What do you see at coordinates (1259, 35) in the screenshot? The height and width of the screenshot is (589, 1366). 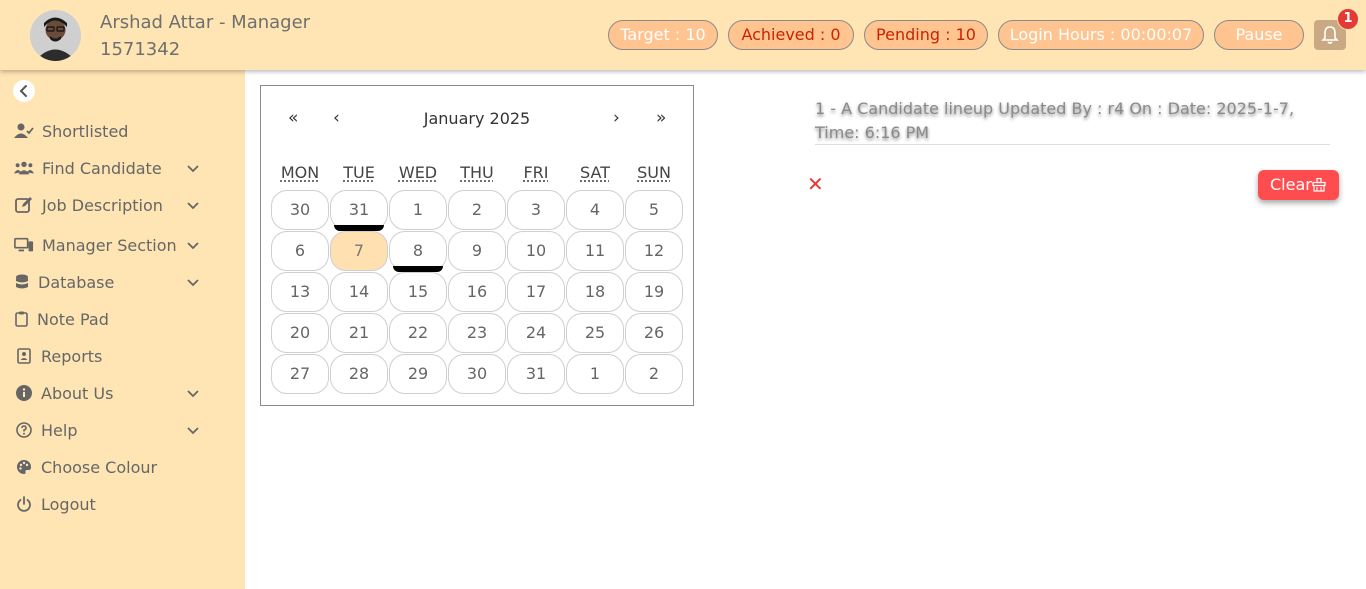 I see `pause-button: Pause` at bounding box center [1259, 35].